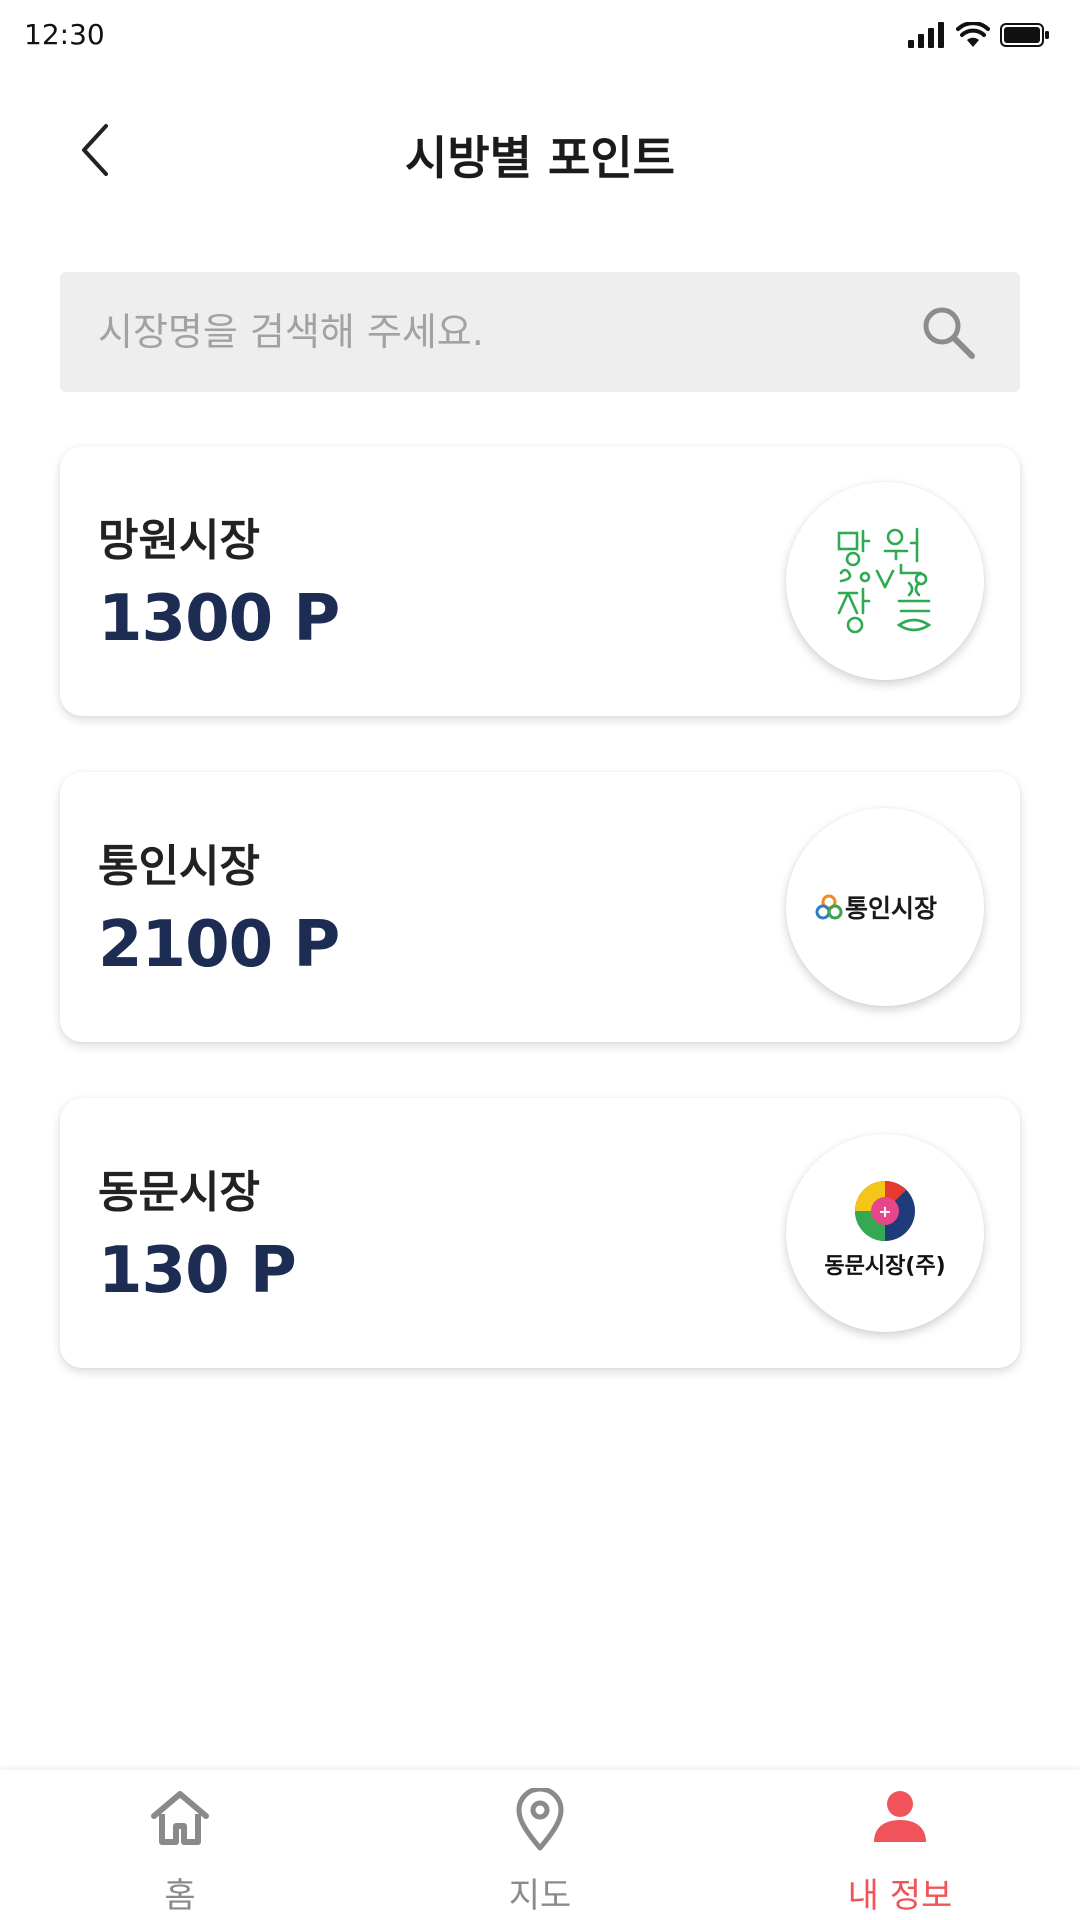  I want to click on search-icon, so click(949, 333).